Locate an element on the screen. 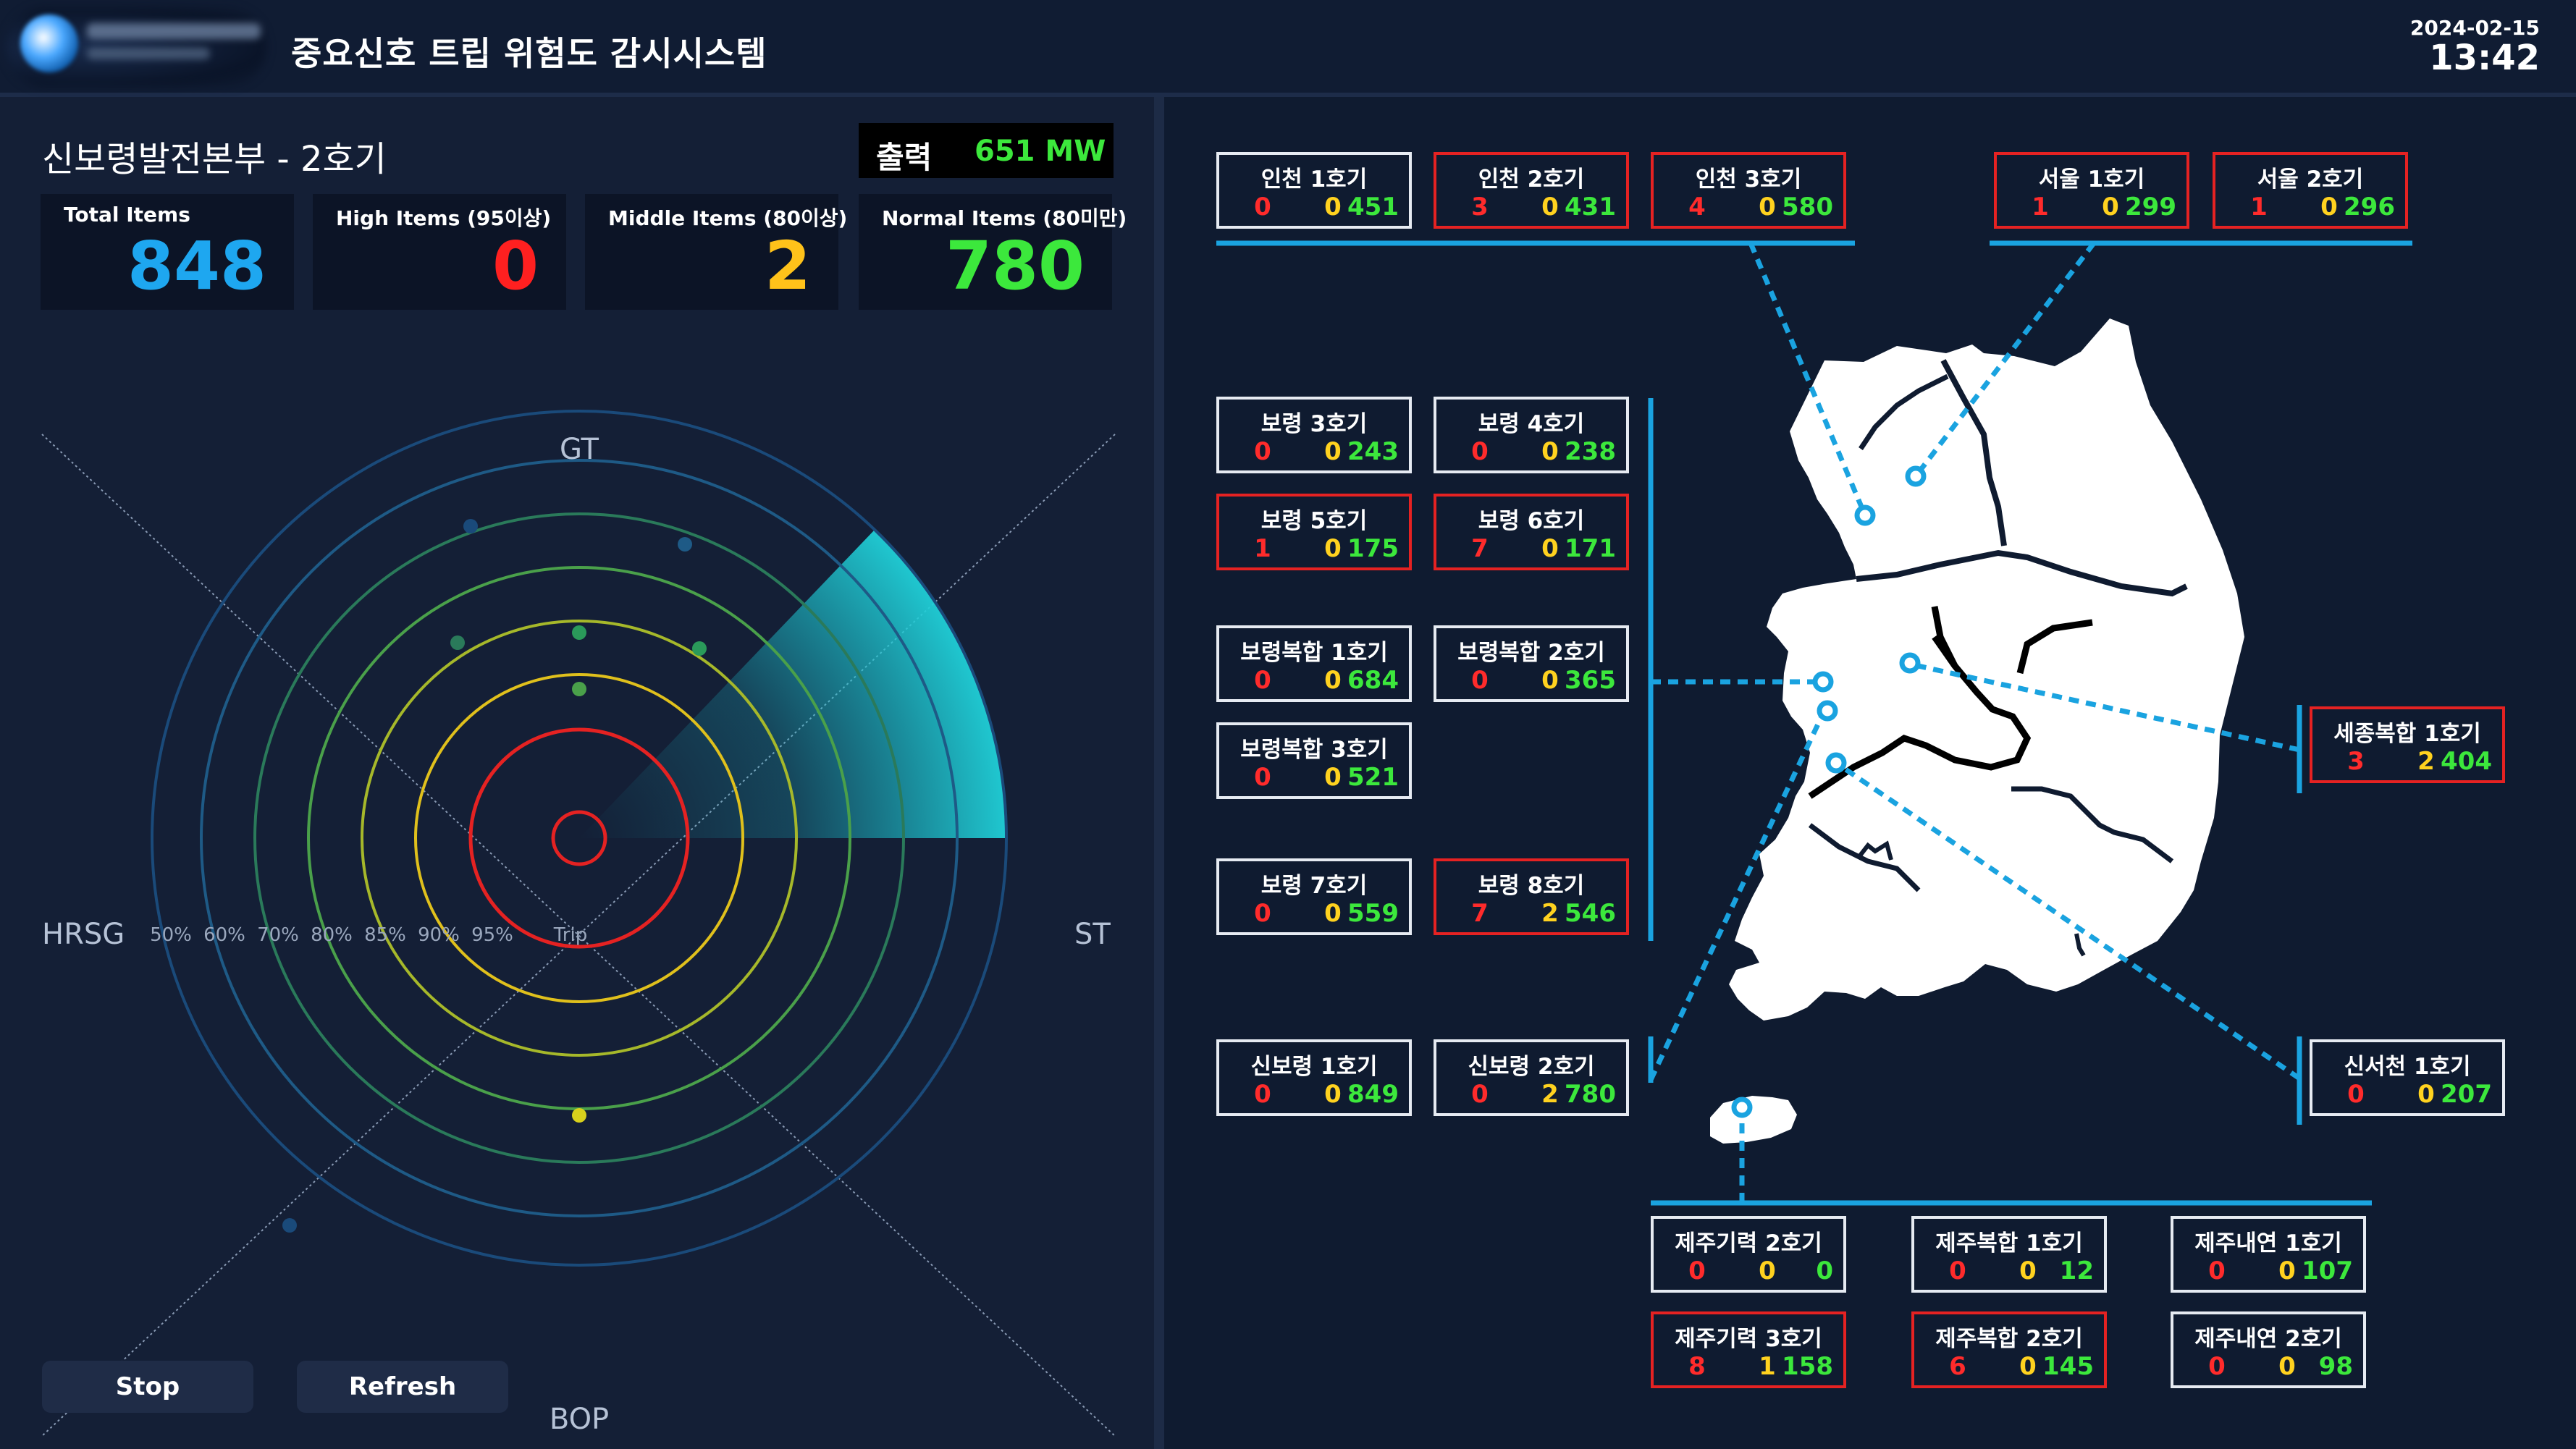 The width and height of the screenshot is (2576, 1449). unit-card: 제주복합 2호기 6 0 145 is located at coordinates (2009, 1349).